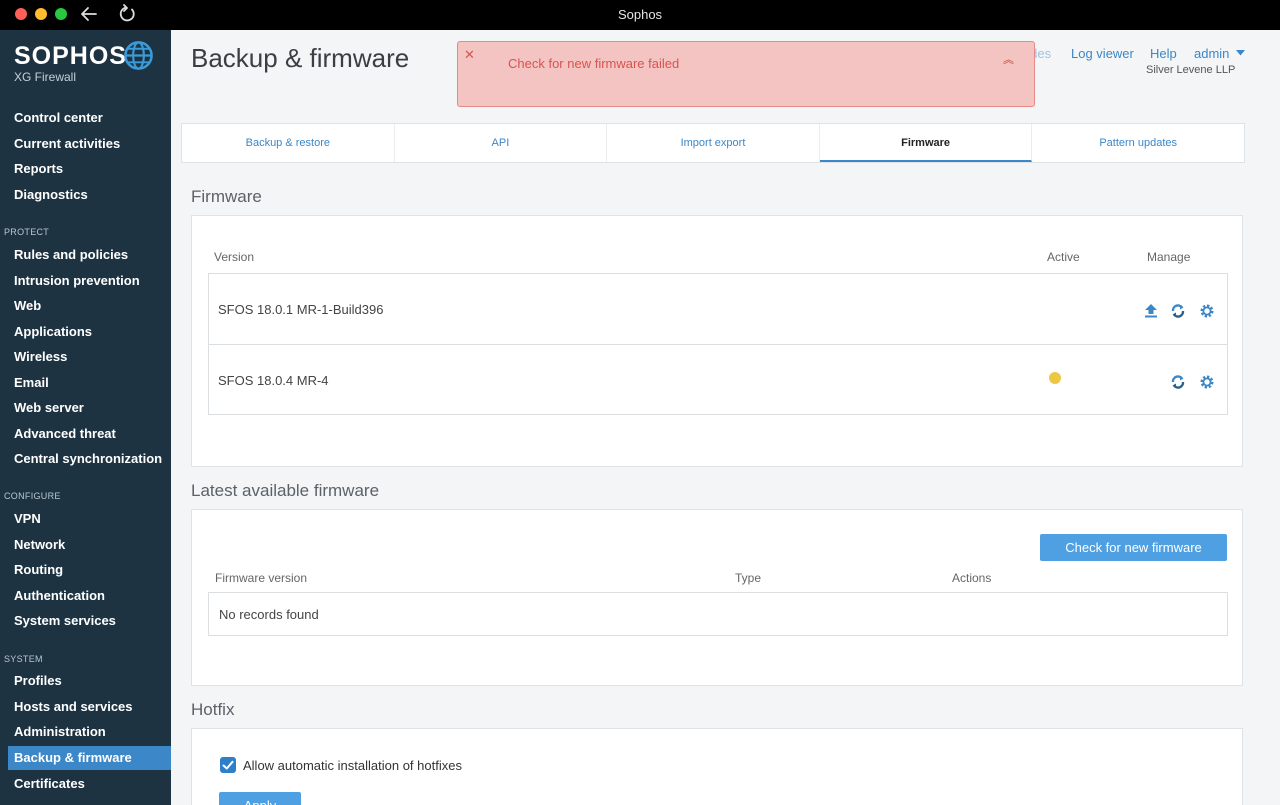 Image resolution: width=1280 pixels, height=805 pixels. What do you see at coordinates (85, 332) in the screenshot?
I see `sidebar-item-applications: Applications` at bounding box center [85, 332].